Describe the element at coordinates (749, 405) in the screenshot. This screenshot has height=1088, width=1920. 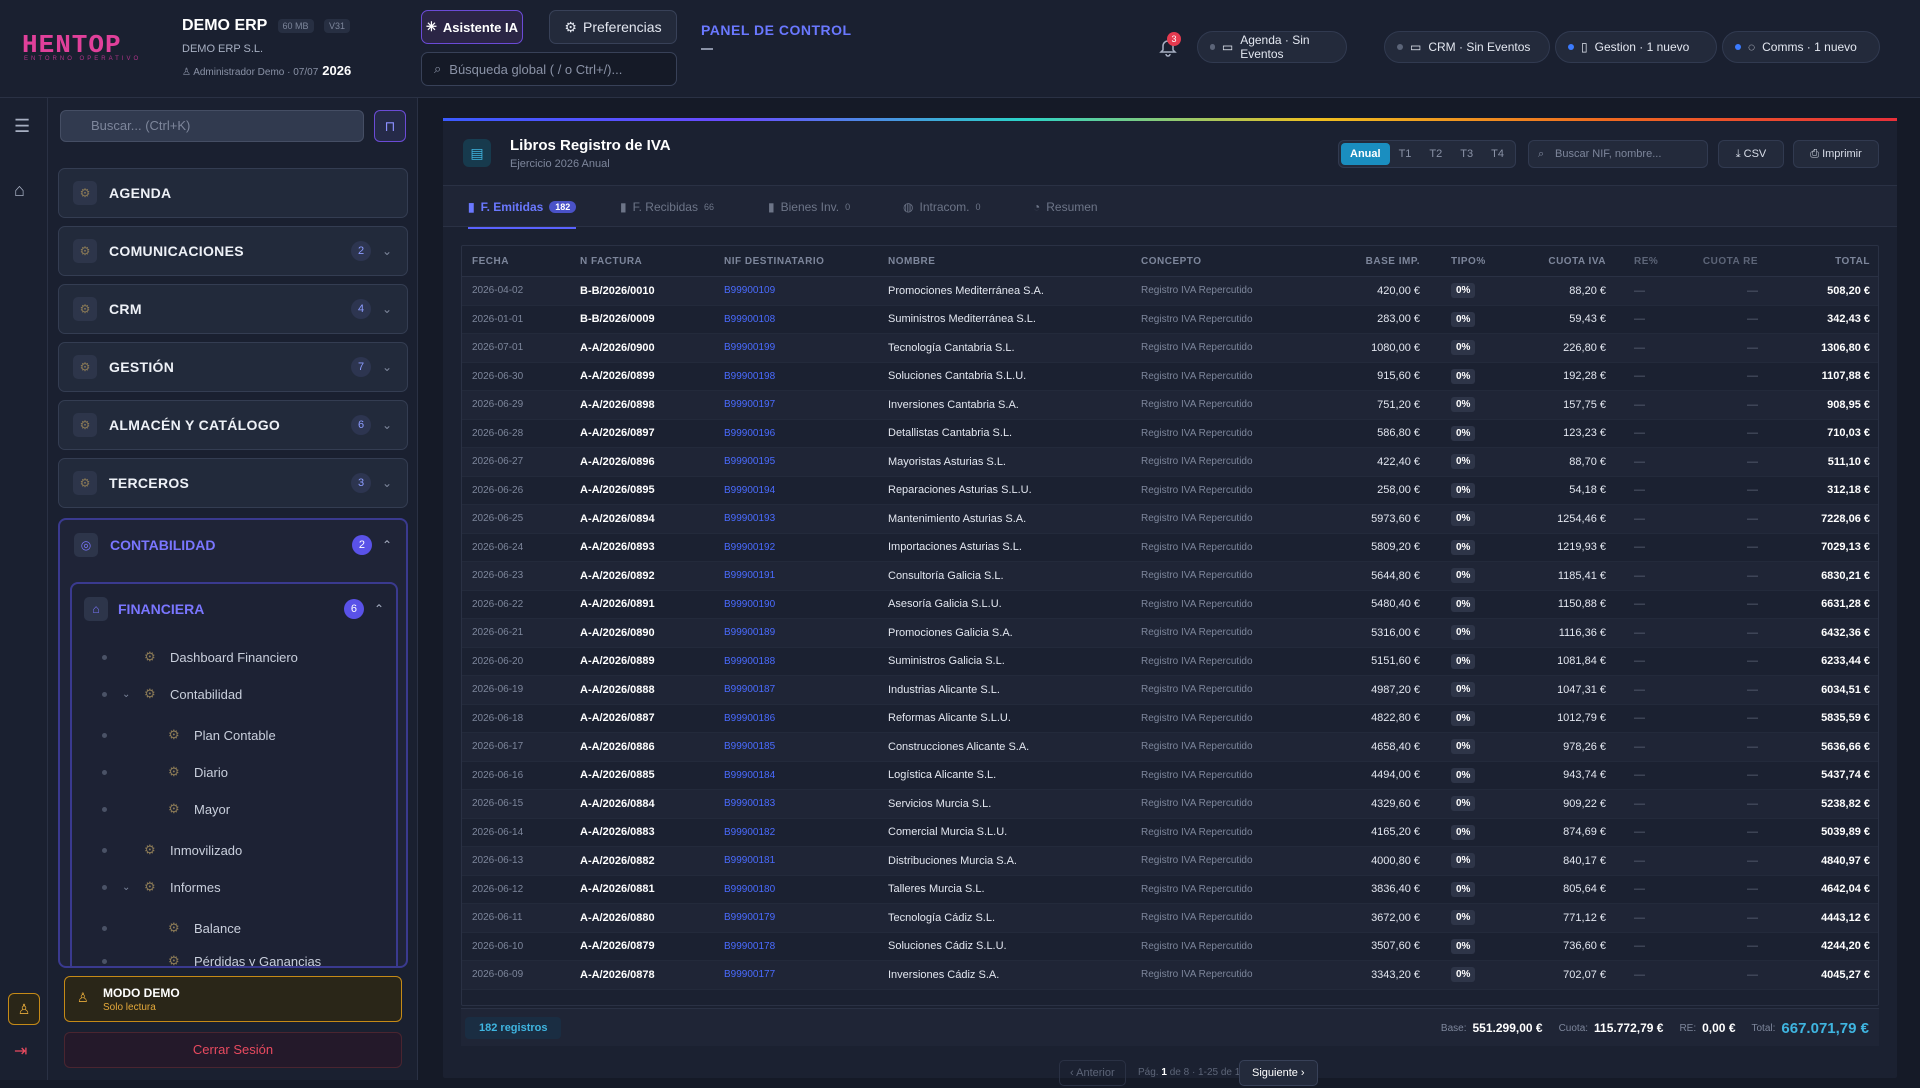
I see `cell-nif: B99900197` at that location.